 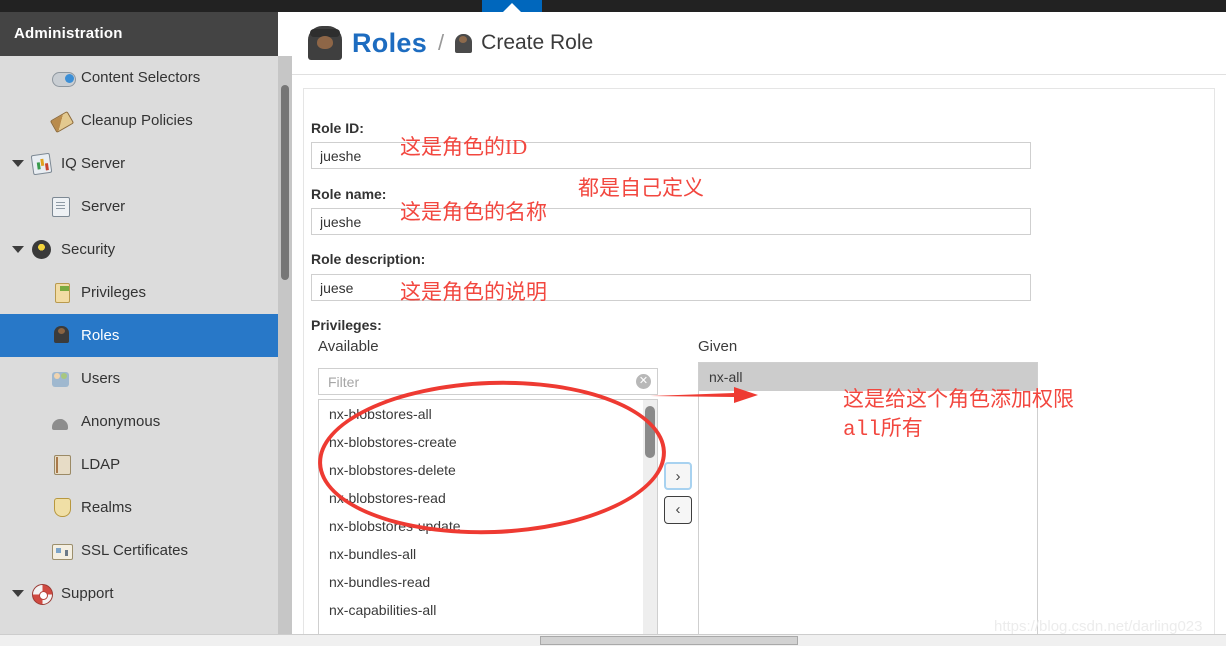 What do you see at coordinates (139, 507) in the screenshot?
I see `sidebar-item-realms: Realms` at bounding box center [139, 507].